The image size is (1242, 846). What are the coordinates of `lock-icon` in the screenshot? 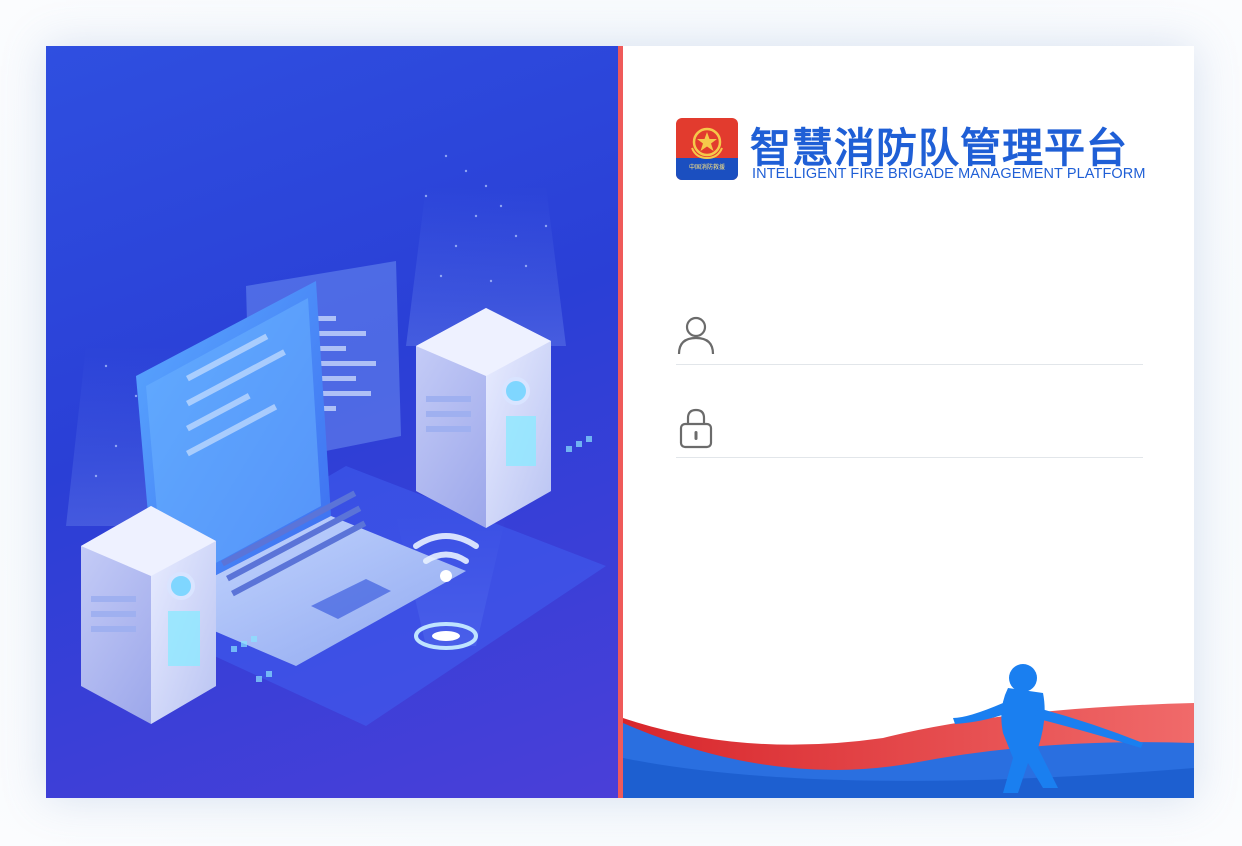 It's located at (697, 428).